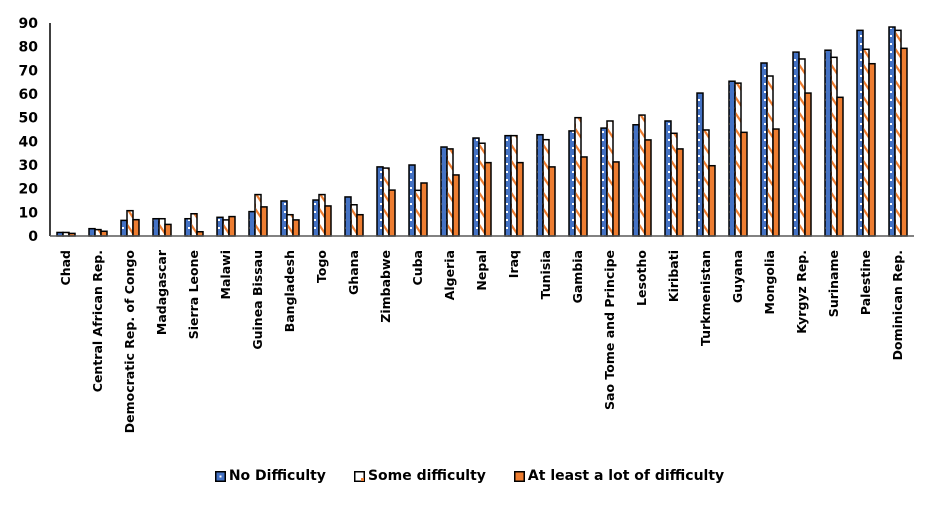  Describe the element at coordinates (232, 226) in the screenshot. I see `bar-at-least-a-lot-of-difficulty-malawi` at that location.